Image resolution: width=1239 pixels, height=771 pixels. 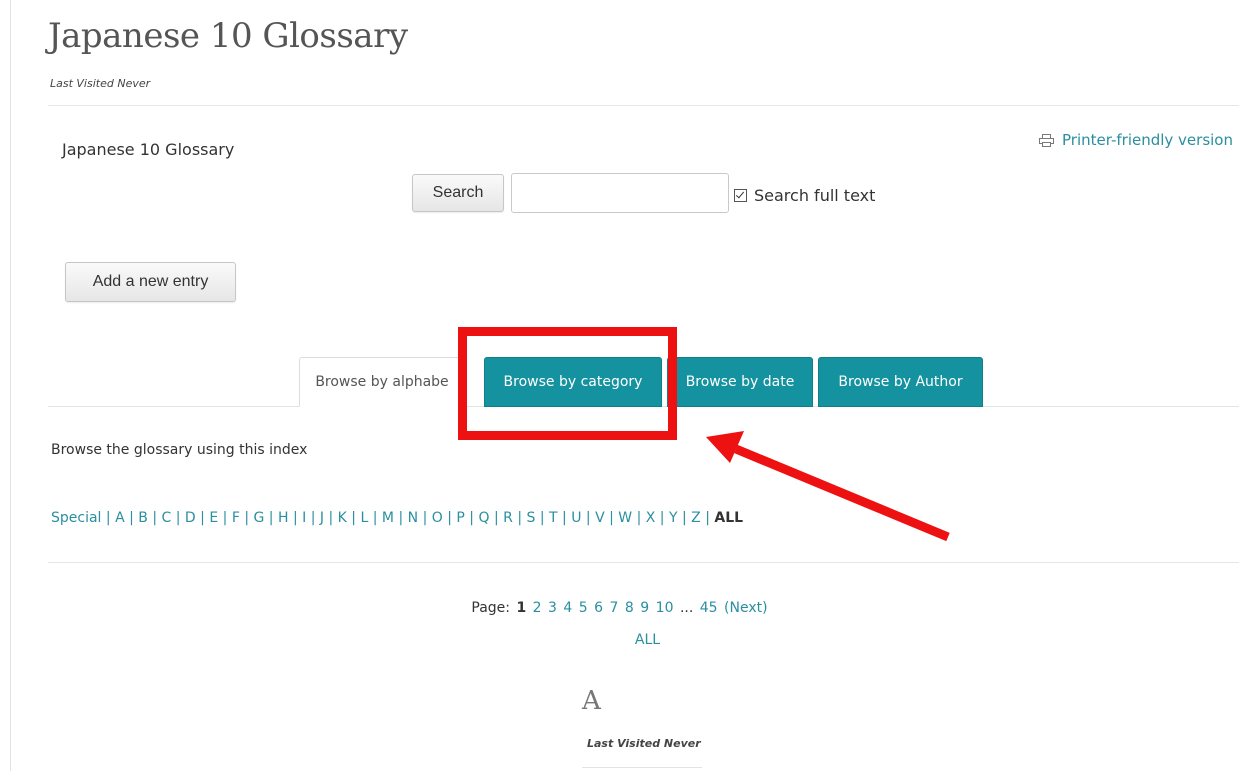 What do you see at coordinates (576, 518) in the screenshot?
I see `alpha-link-u: U` at bounding box center [576, 518].